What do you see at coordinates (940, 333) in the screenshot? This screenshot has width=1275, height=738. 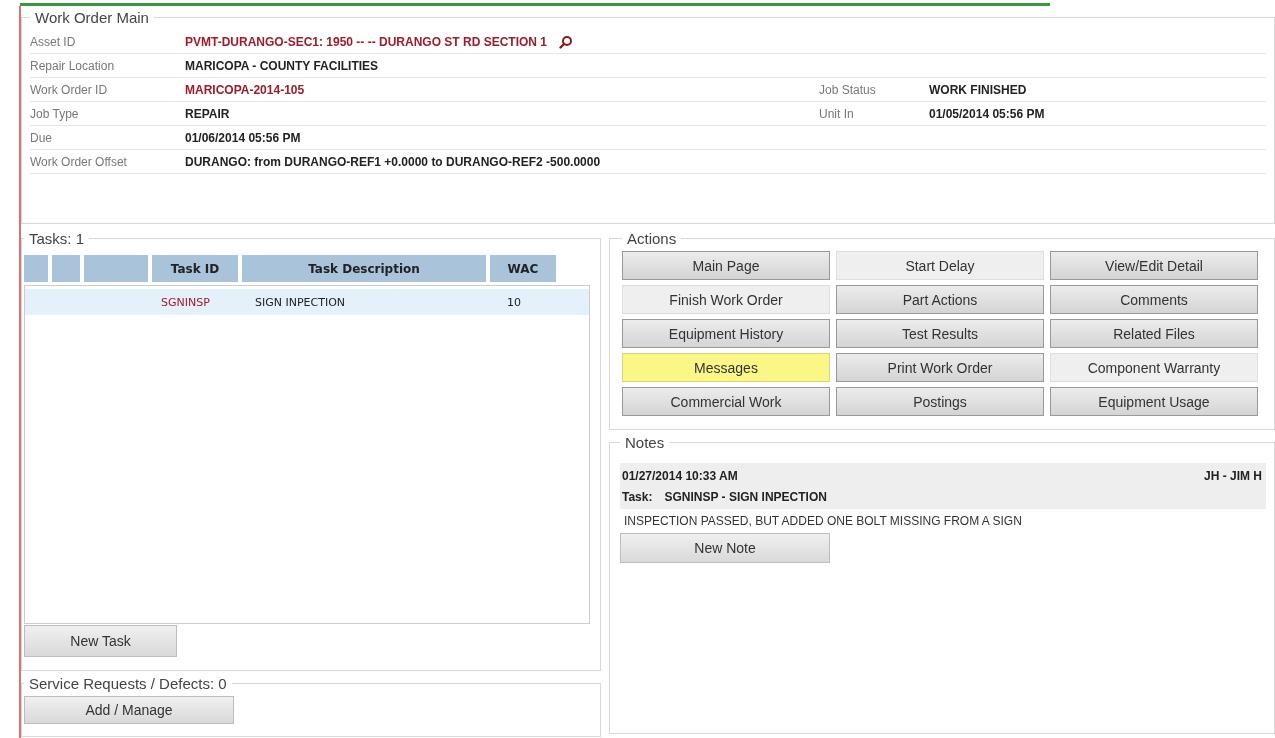 I see `action-button: Test Results` at bounding box center [940, 333].